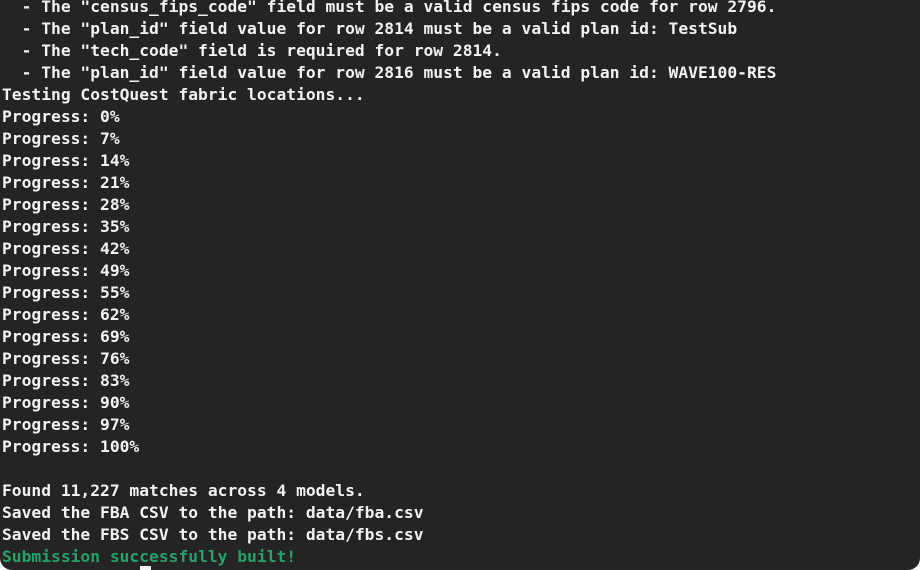  I want to click on progress-line: Progress: 35%, so click(66, 226).